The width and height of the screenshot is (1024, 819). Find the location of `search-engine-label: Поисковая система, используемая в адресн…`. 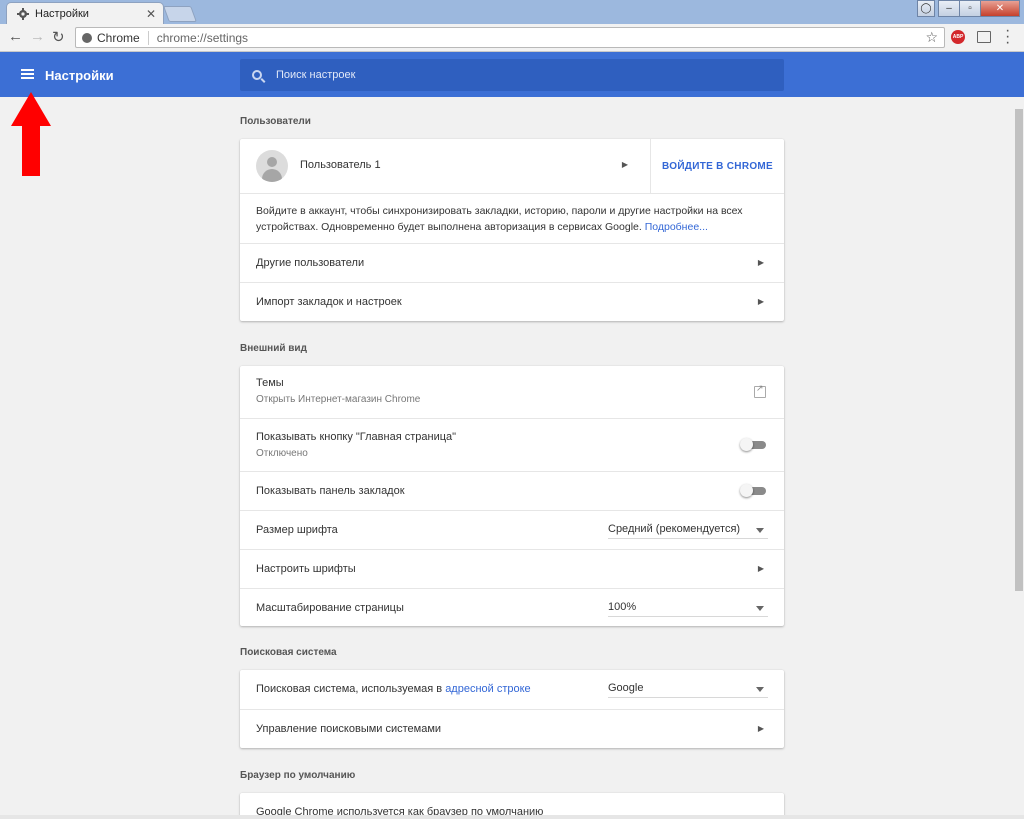

search-engine-label: Поисковая система, используемая в адресн… is located at coordinates (393, 689).